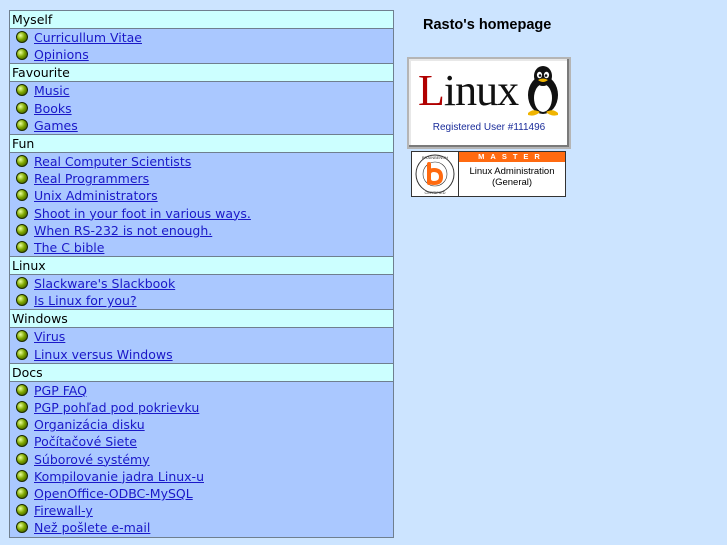  I want to click on link-books: Books, so click(53, 108).